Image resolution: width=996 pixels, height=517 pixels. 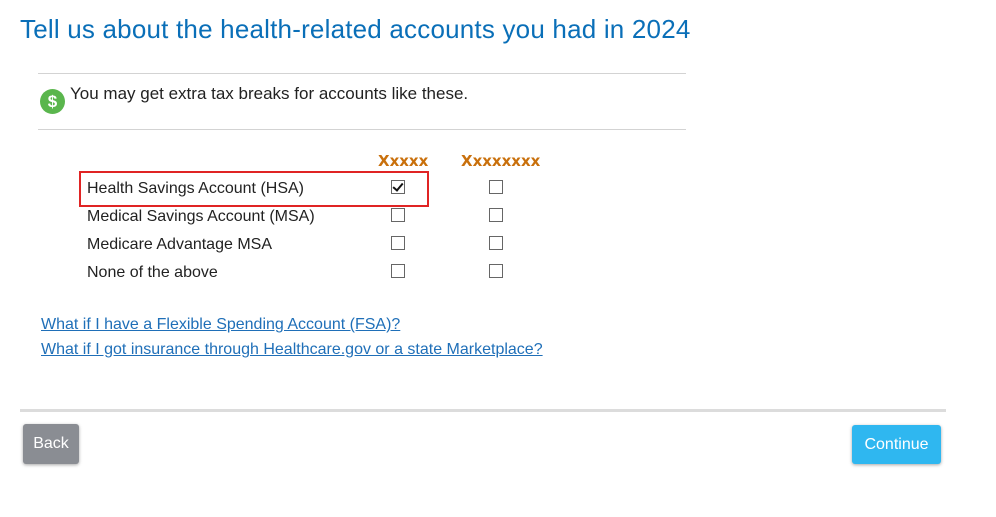 What do you see at coordinates (52, 101) in the screenshot?
I see `dollar-icon: $` at bounding box center [52, 101].